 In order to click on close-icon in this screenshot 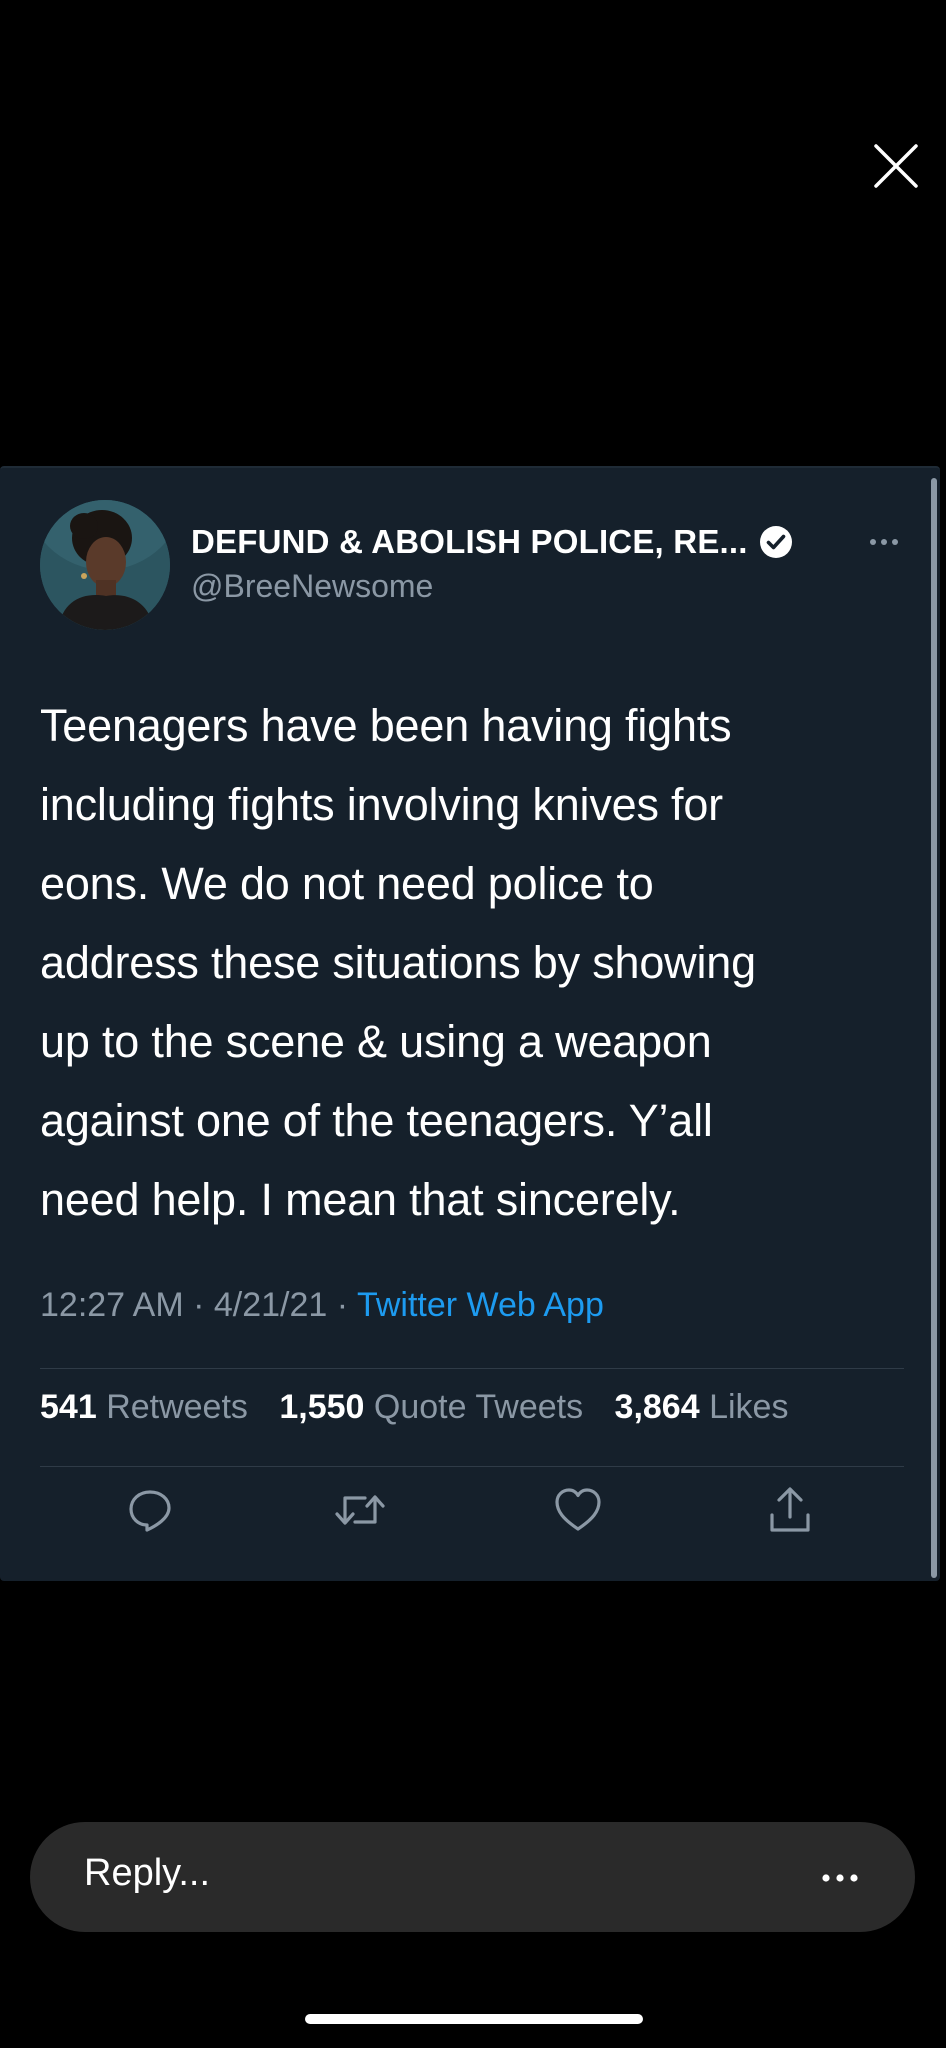, I will do `click(896, 166)`.